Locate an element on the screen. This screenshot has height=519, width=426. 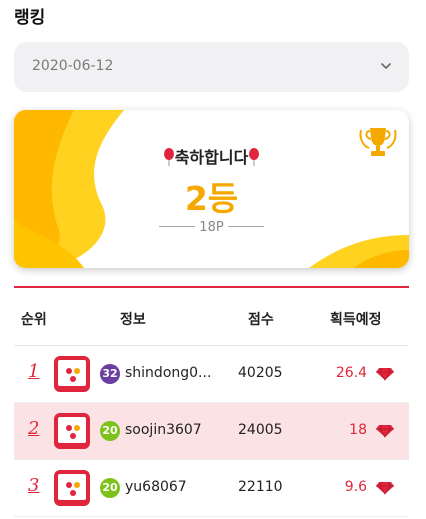
rank-link: 1 is located at coordinates (33, 371).